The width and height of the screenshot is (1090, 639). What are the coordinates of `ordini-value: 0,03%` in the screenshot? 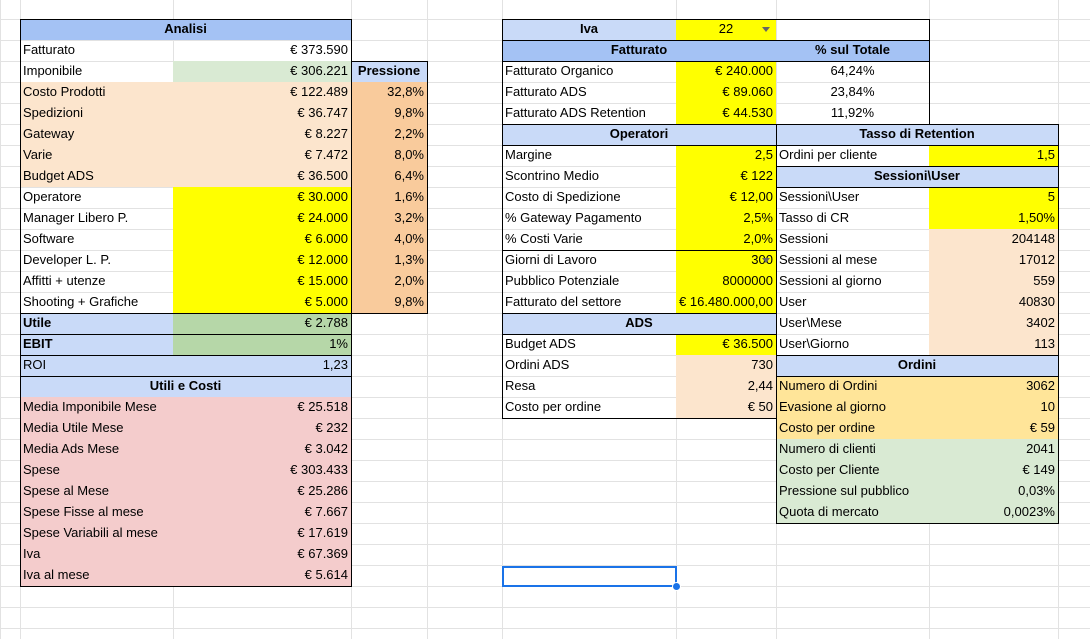 It's located at (993, 491).